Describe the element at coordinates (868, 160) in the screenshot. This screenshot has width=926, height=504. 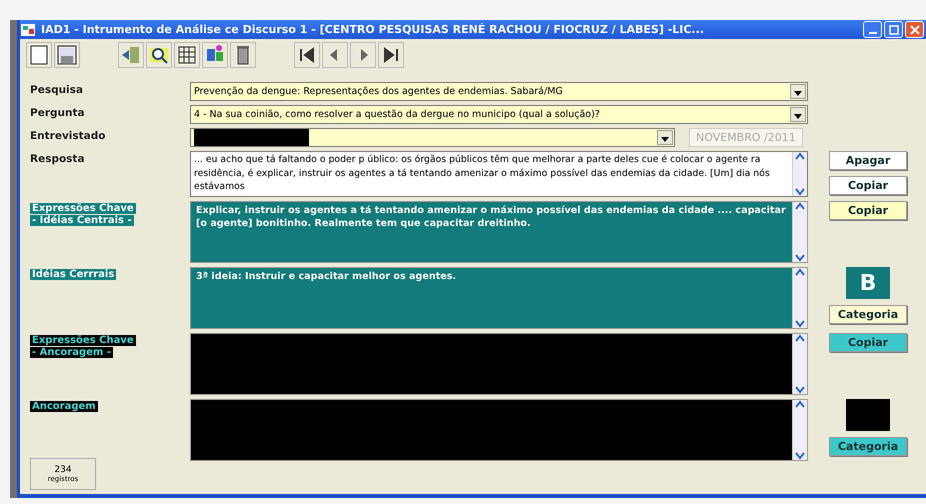
I see `action-button: Apagar` at that location.